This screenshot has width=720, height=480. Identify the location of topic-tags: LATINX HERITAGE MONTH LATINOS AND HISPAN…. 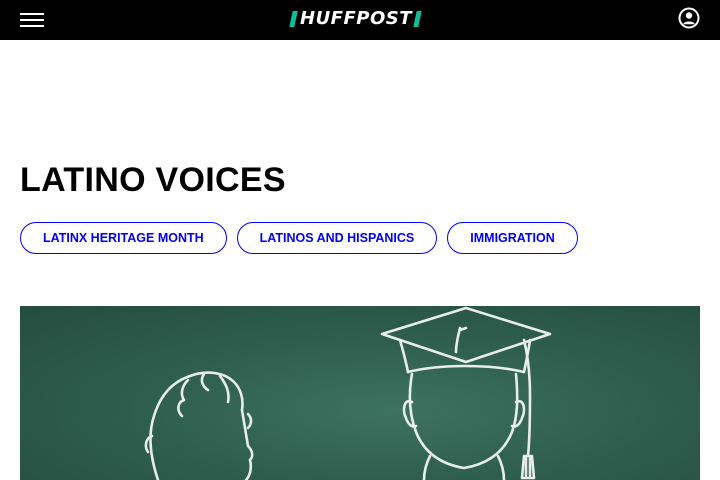
(299, 238).